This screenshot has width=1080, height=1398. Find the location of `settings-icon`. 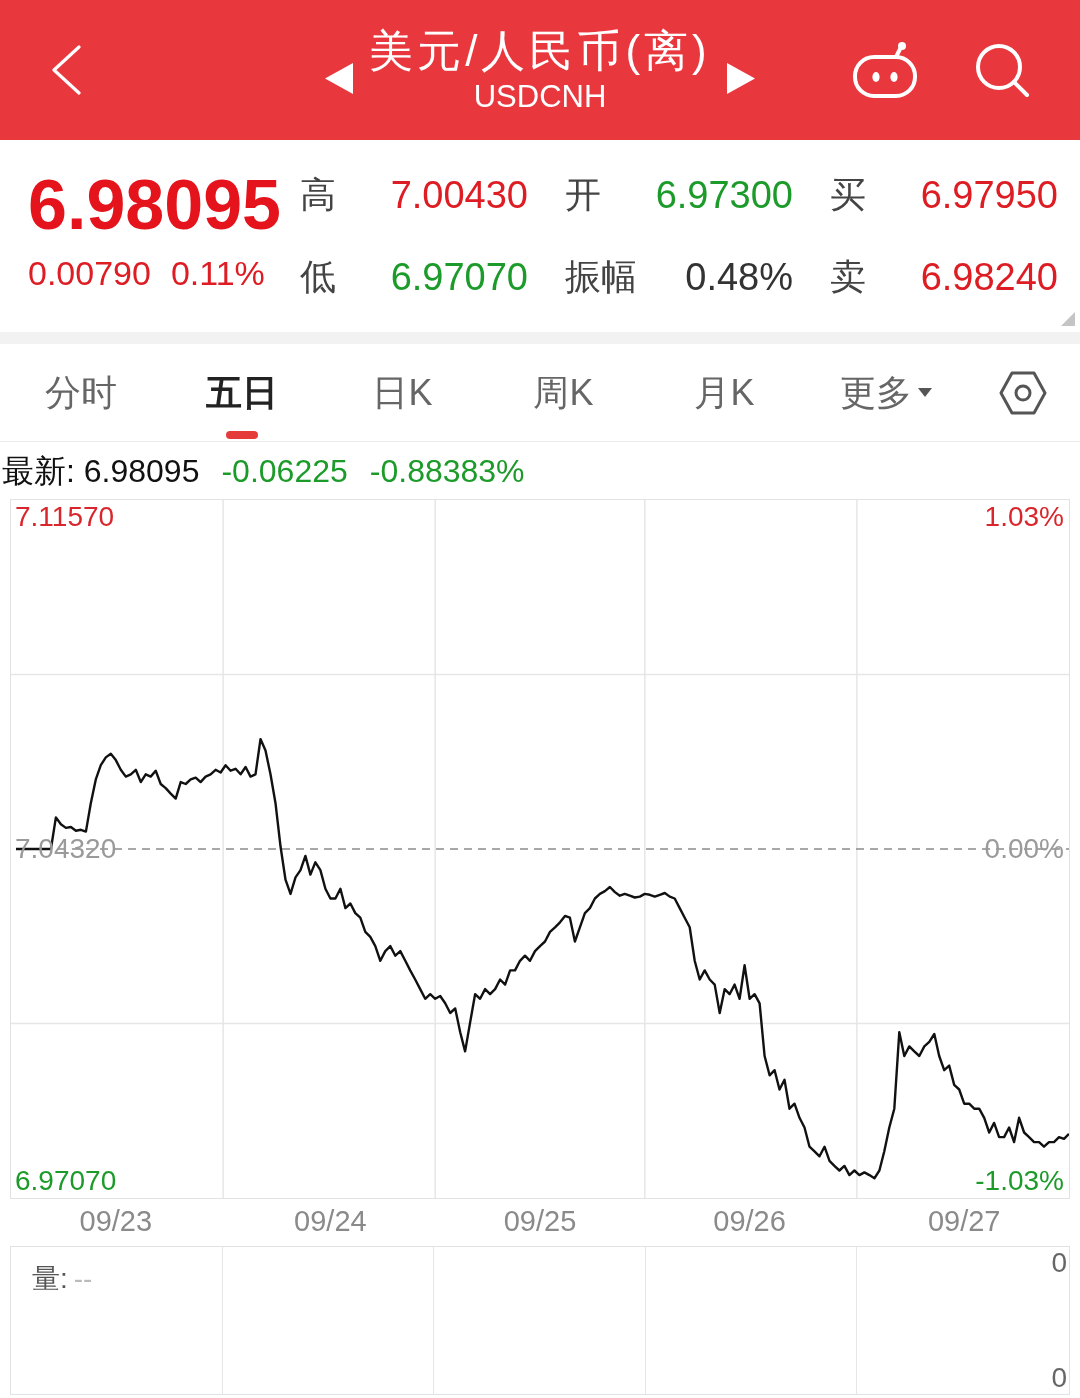

settings-icon is located at coordinates (1023, 392).